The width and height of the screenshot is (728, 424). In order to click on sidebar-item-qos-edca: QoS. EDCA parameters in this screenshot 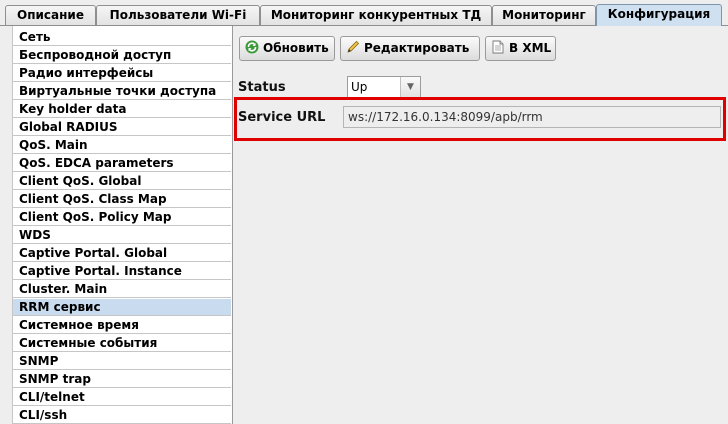, I will do `click(122, 163)`.